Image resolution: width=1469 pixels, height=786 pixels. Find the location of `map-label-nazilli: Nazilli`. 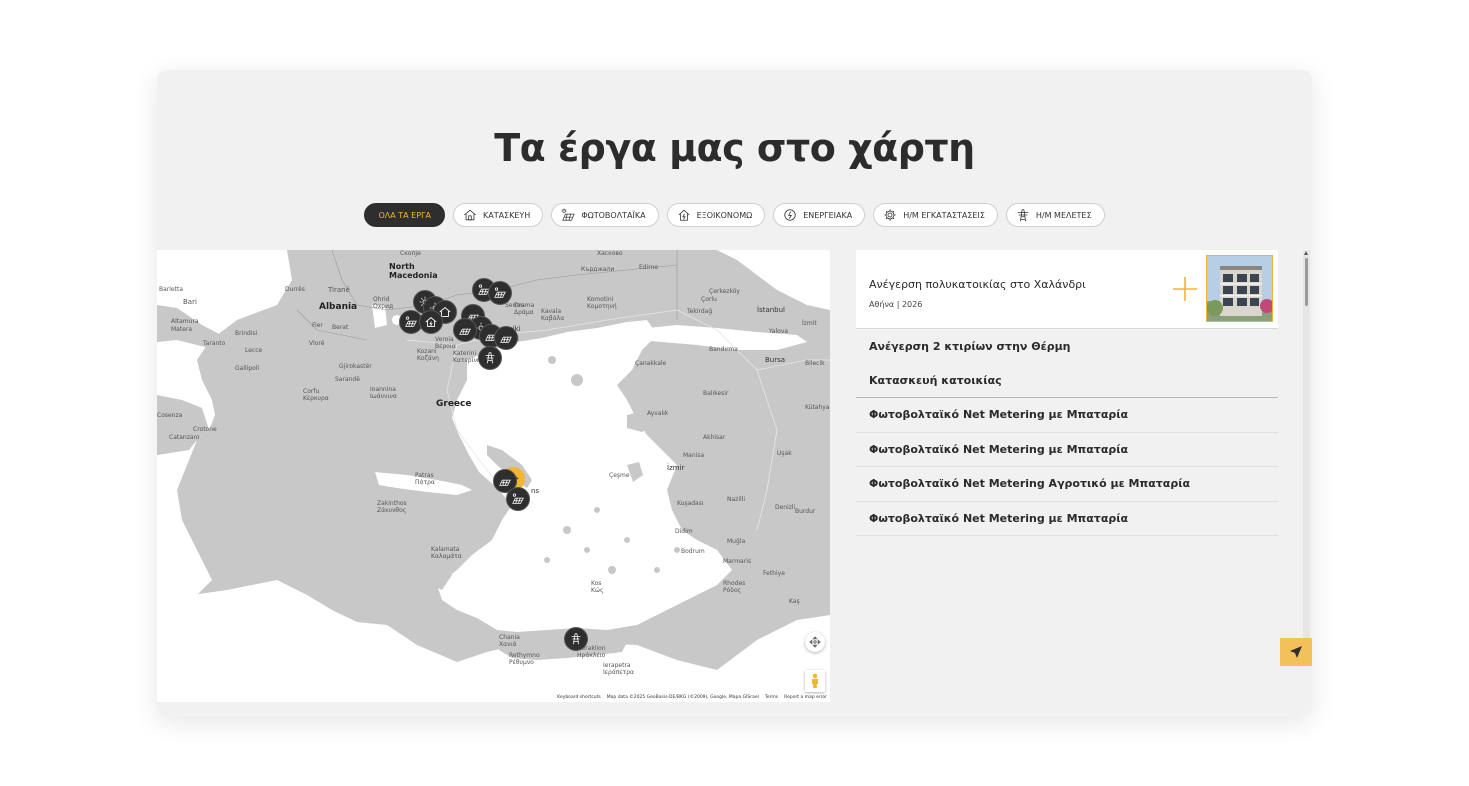

map-label-nazilli: Nazilli is located at coordinates (736, 499).